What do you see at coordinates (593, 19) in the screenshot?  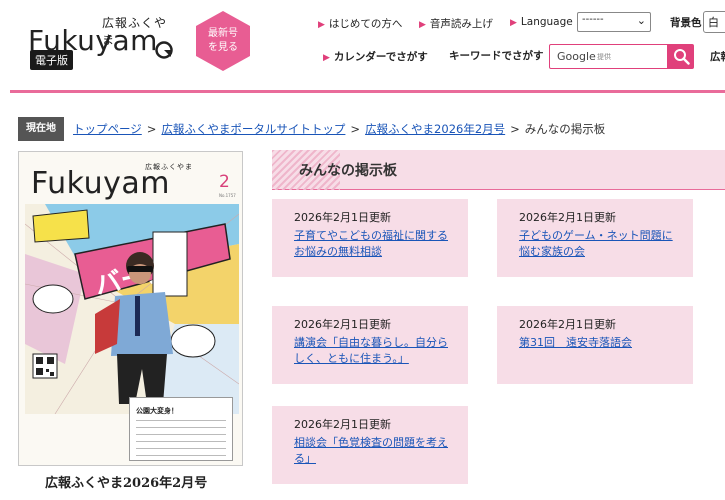 I see `language-select-value: ------` at bounding box center [593, 19].